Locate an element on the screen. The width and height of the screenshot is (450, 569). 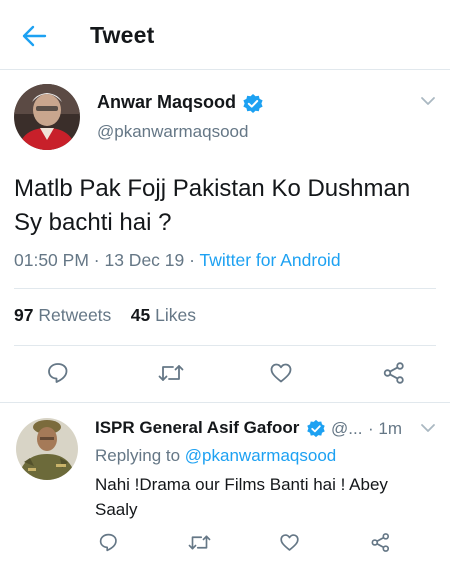
retweets-stat: 97 Retweets is located at coordinates (62, 315).